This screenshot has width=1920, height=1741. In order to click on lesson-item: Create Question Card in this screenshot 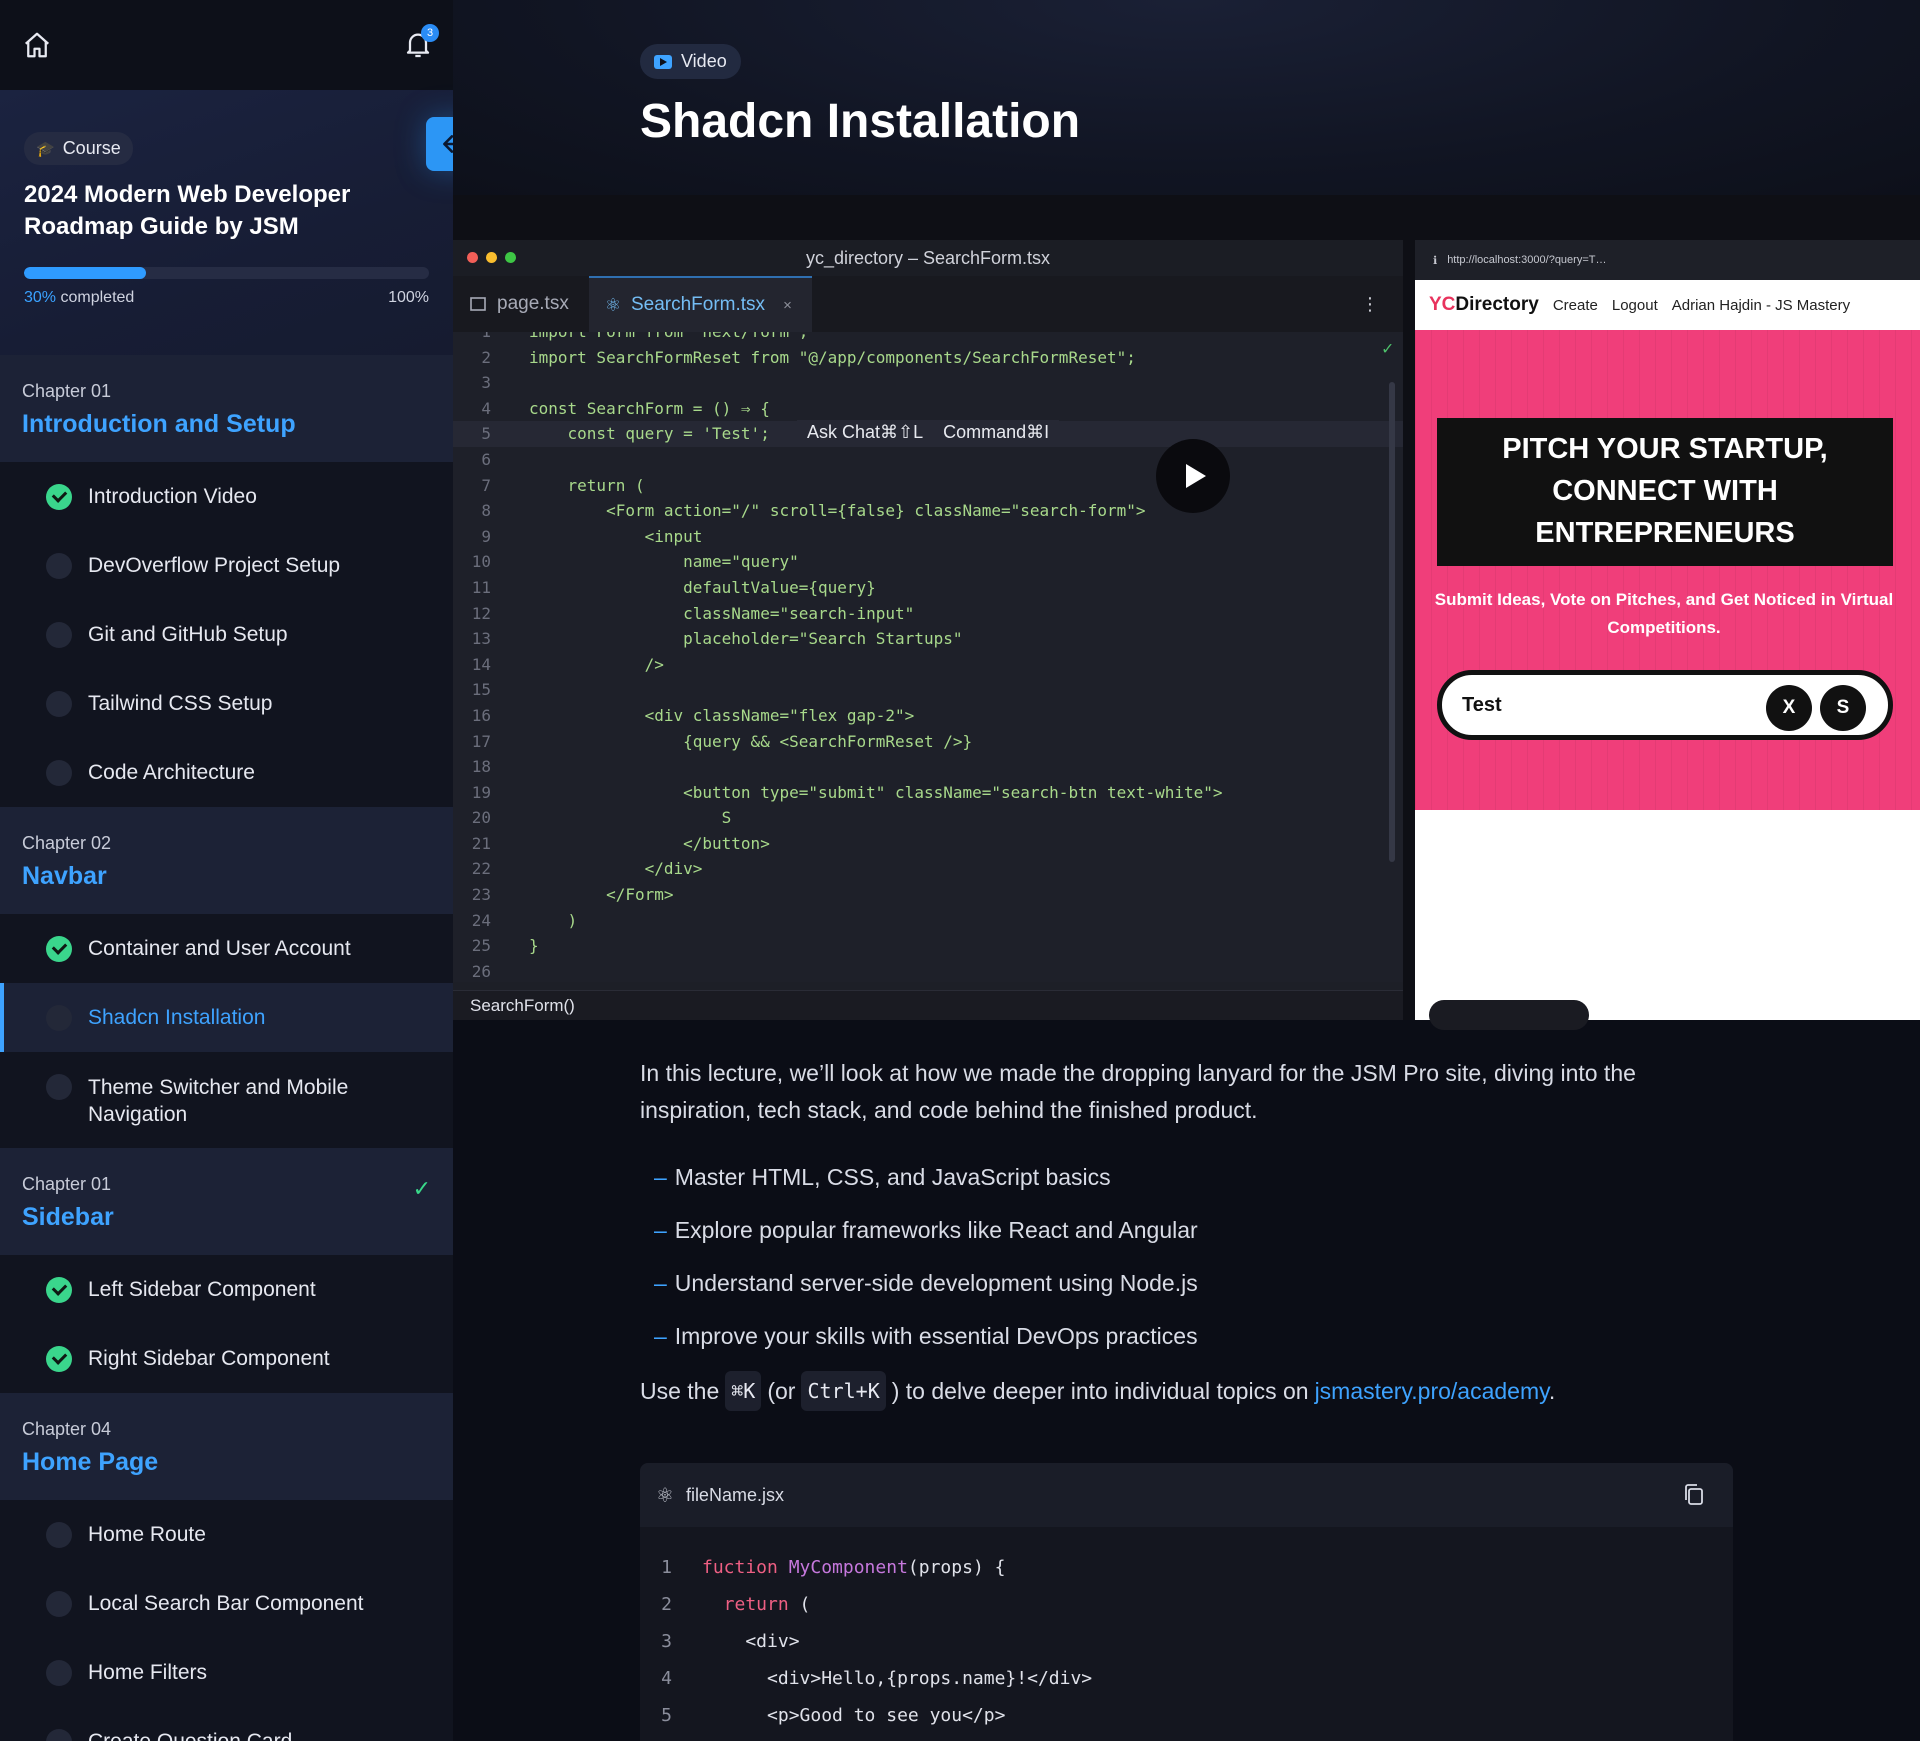, I will do `click(226, 1724)`.